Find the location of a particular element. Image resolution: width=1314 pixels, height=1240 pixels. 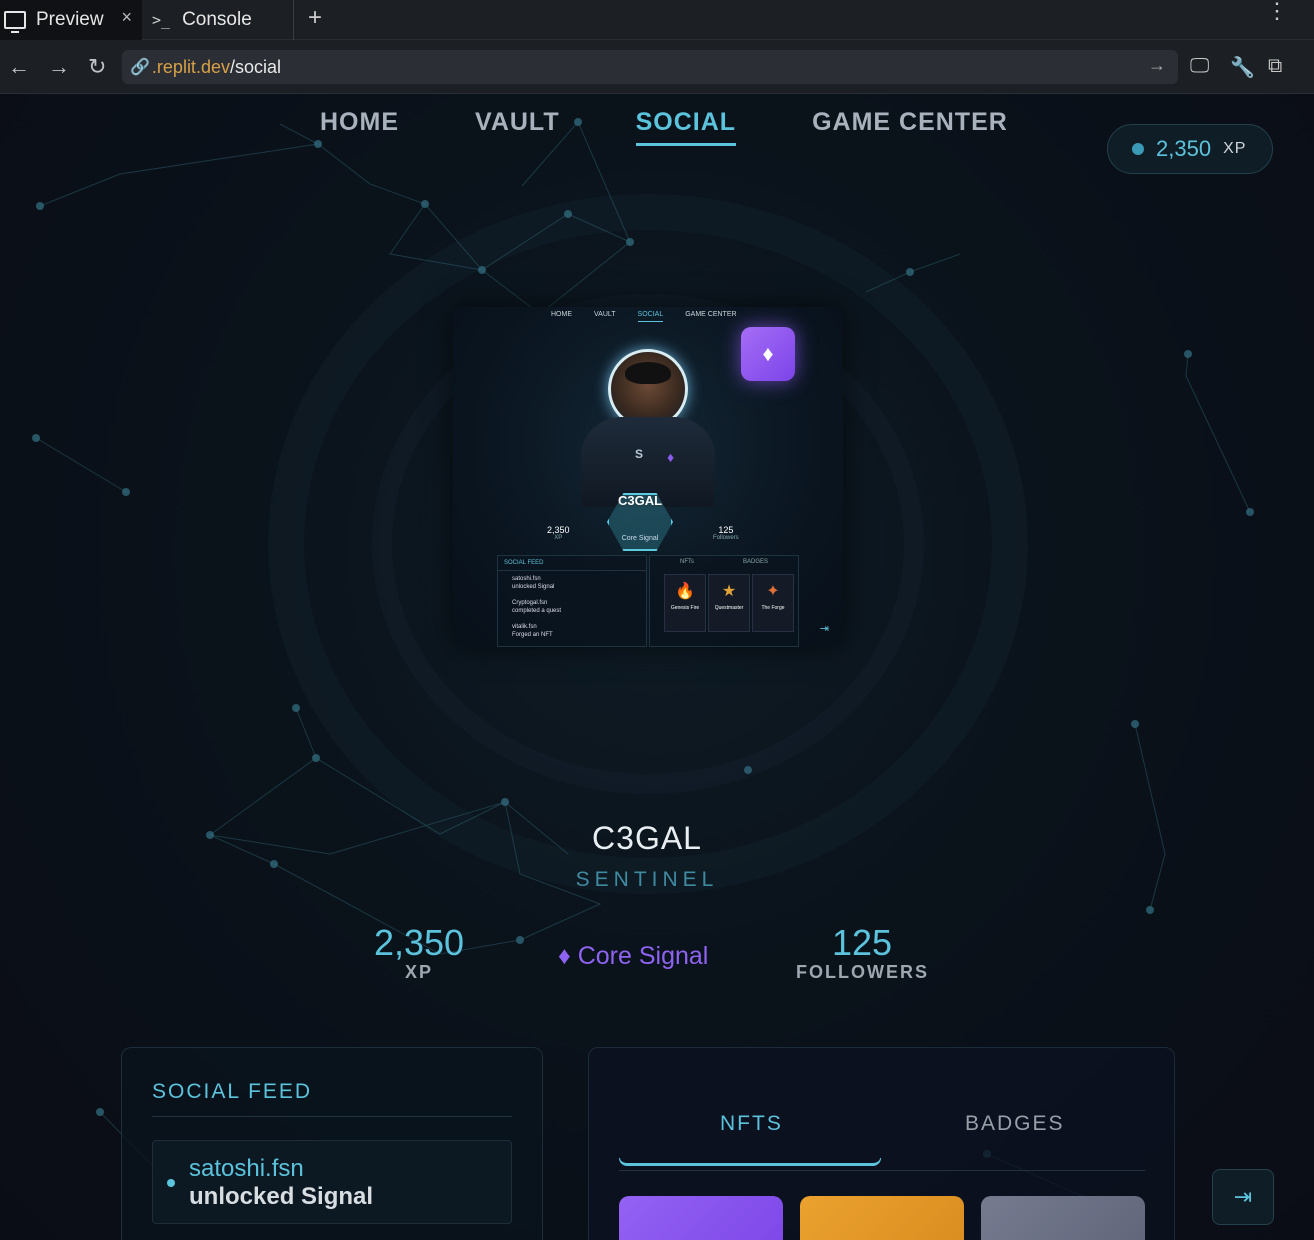

new-tab-button: + is located at coordinates (315, 18).